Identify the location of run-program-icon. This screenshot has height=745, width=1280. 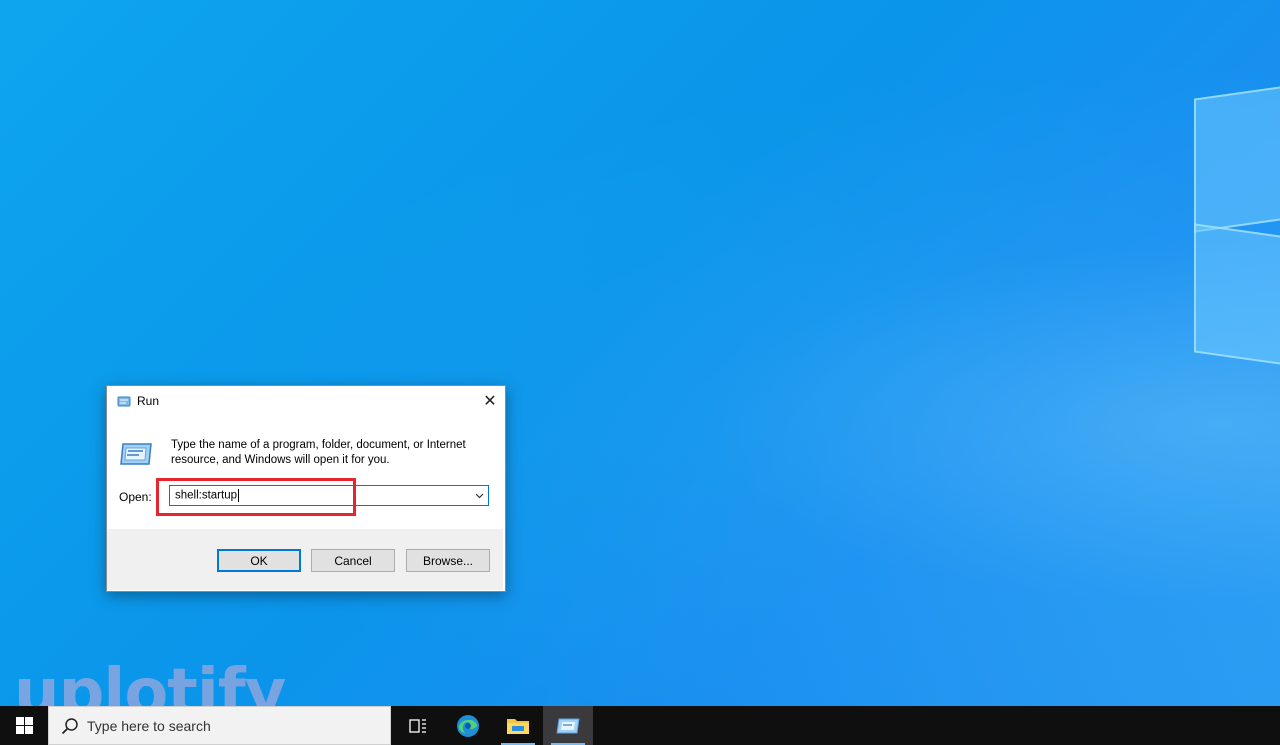
(136, 454).